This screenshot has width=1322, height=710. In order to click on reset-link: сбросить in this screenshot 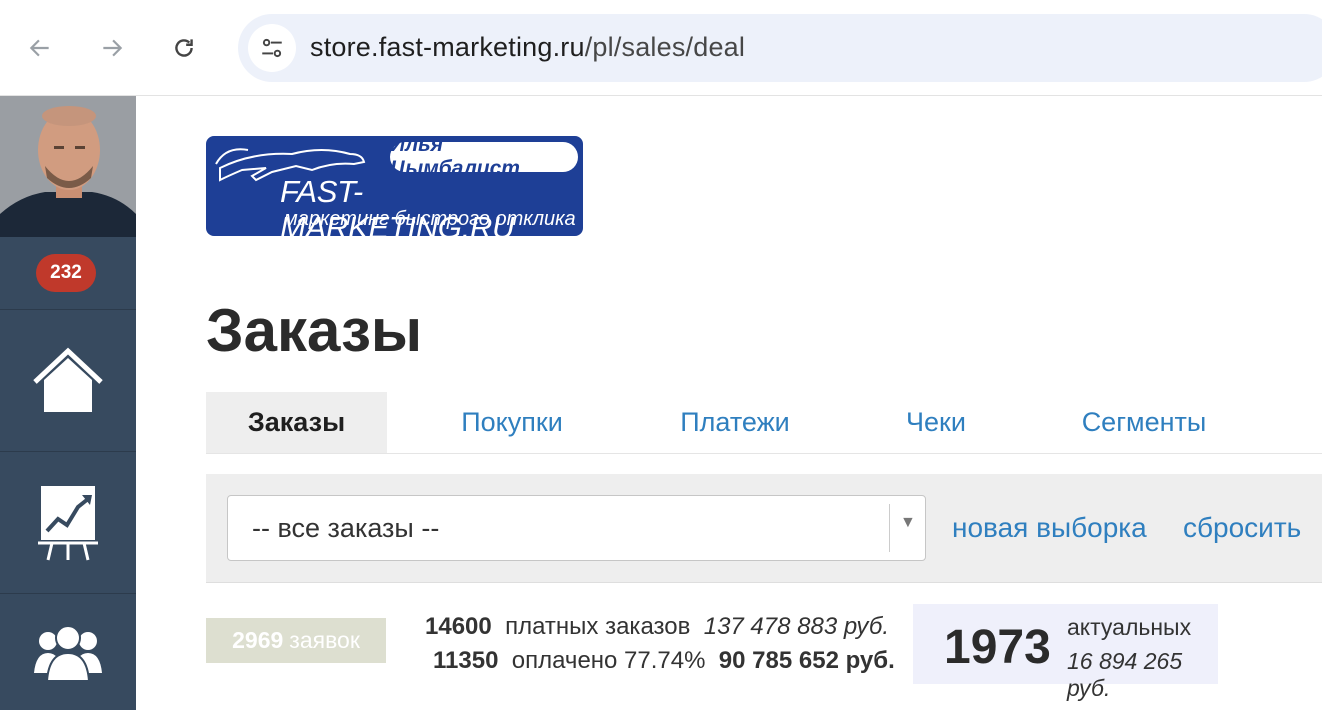, I will do `click(1242, 528)`.